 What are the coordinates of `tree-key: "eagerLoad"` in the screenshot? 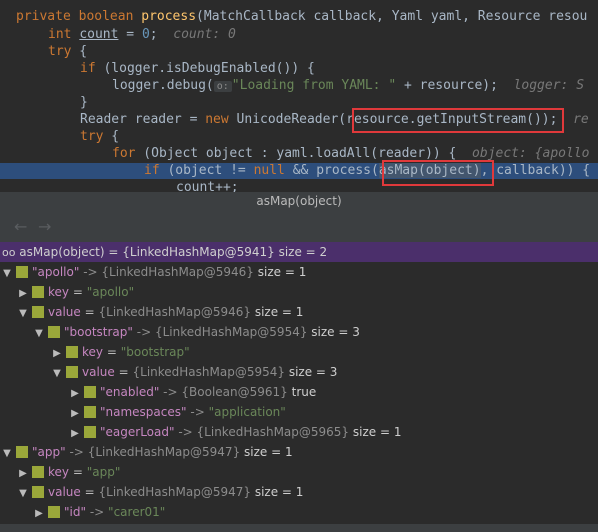 It's located at (137, 432).